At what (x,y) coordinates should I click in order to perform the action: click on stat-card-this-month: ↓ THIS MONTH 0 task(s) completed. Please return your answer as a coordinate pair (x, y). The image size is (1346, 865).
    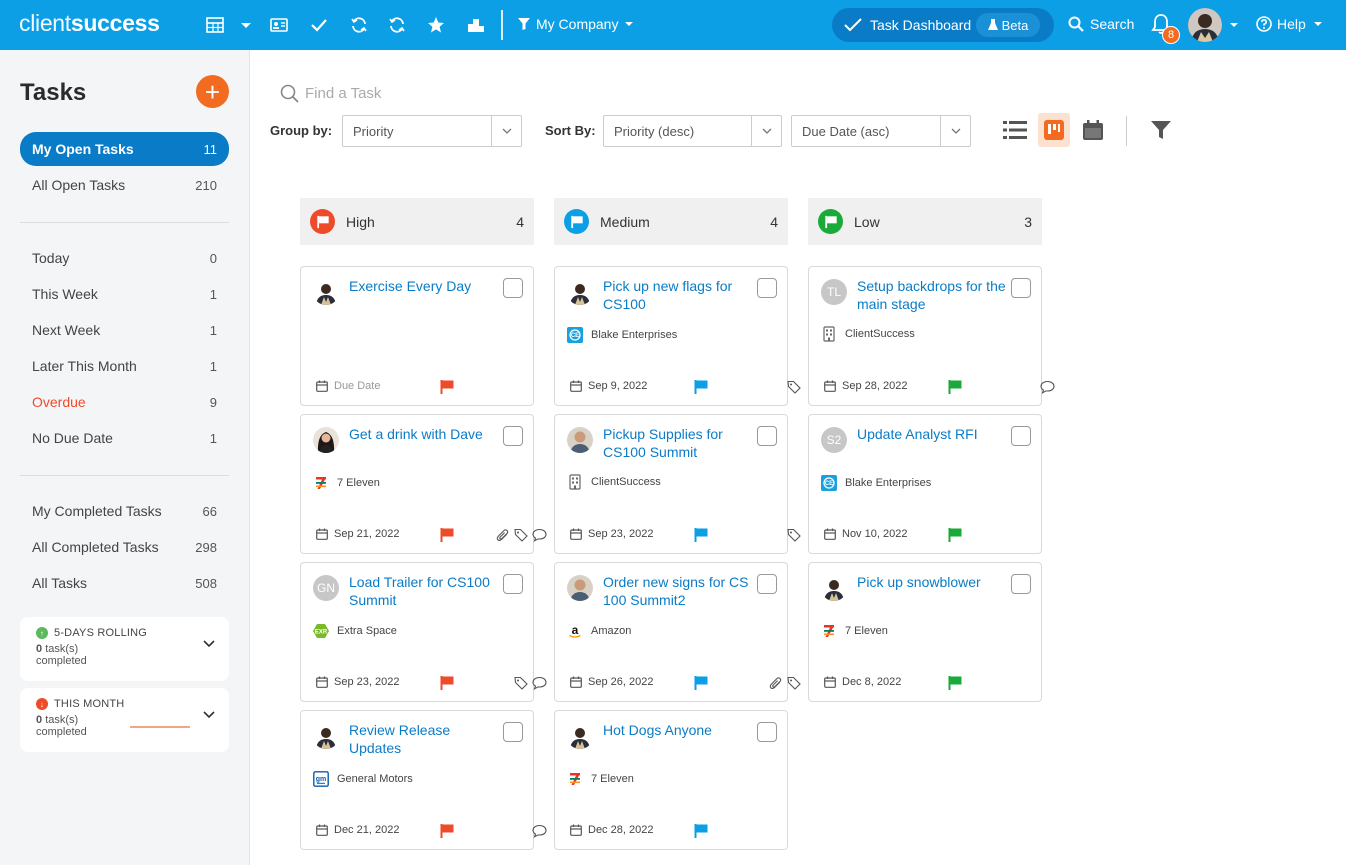
    Looking at the image, I should click on (124, 720).